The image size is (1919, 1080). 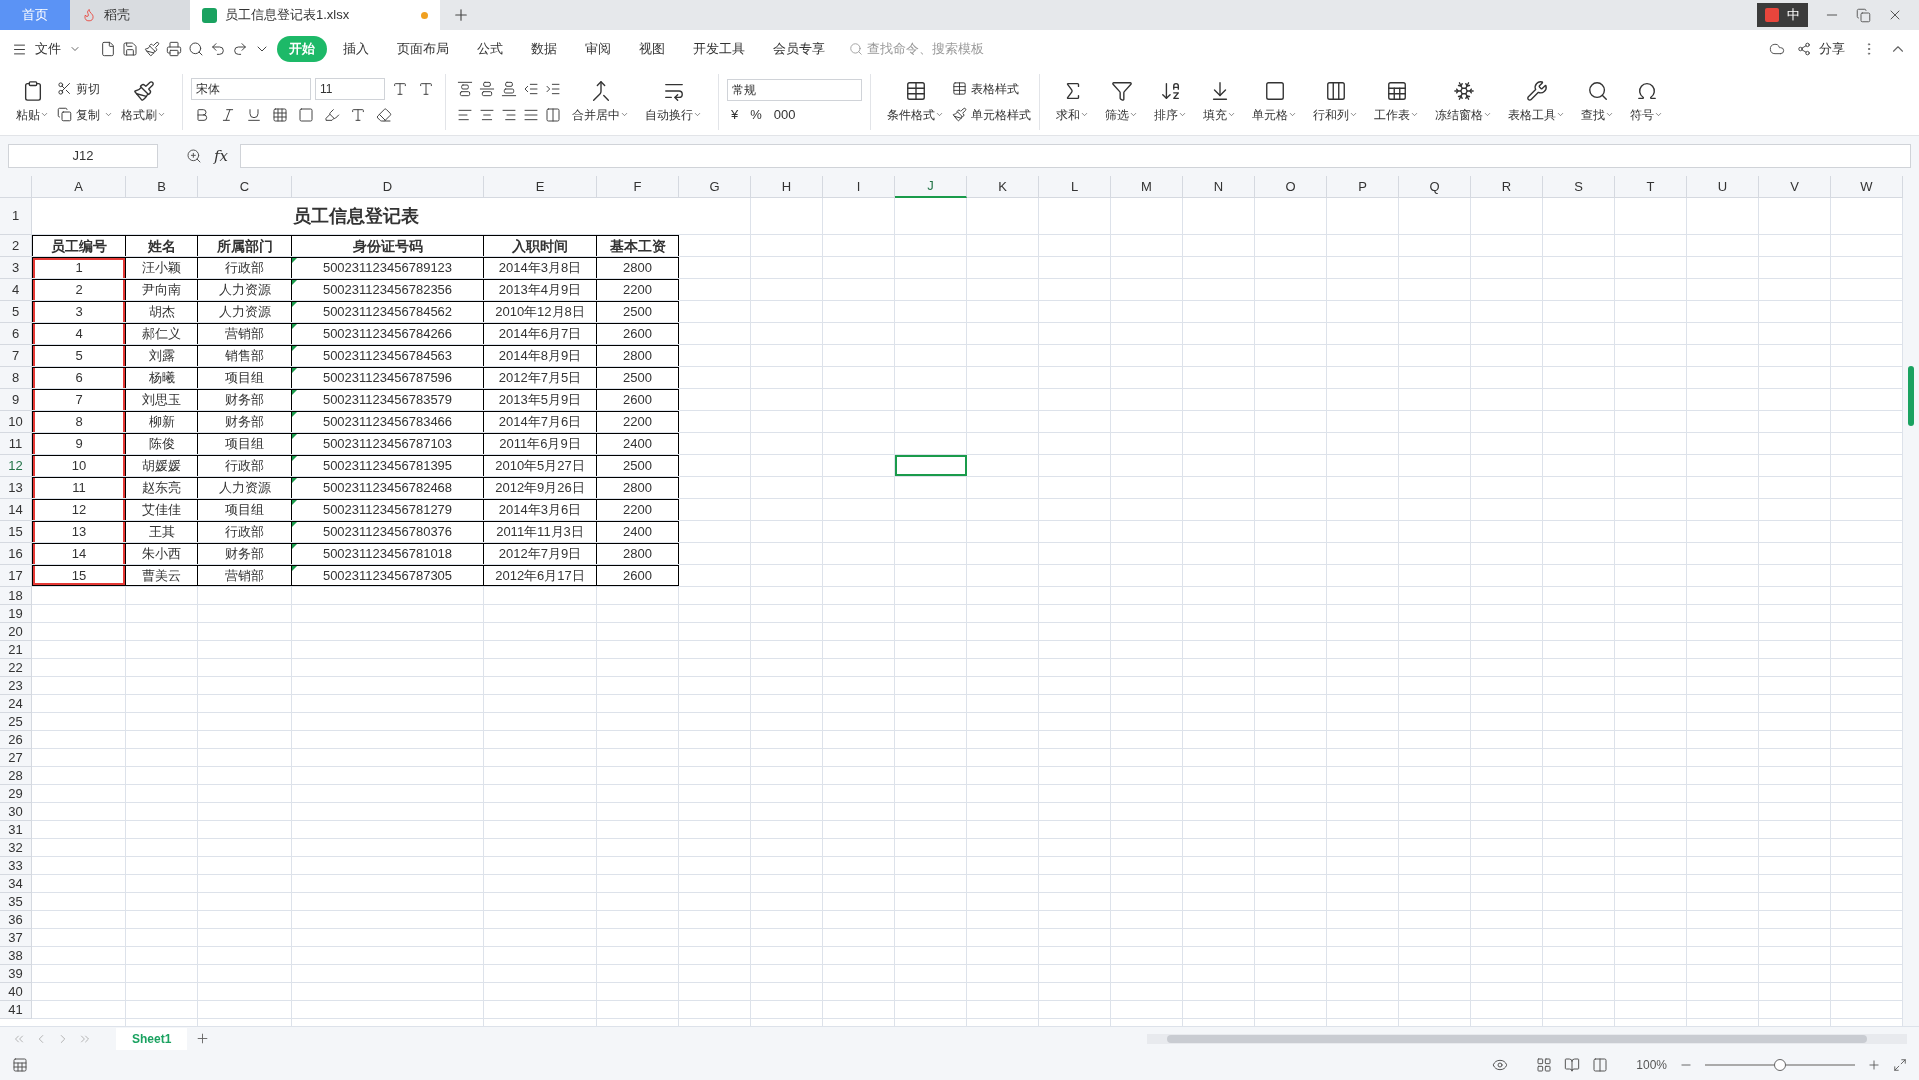 What do you see at coordinates (1780, 1065) in the screenshot?
I see `zoom-thumb` at bounding box center [1780, 1065].